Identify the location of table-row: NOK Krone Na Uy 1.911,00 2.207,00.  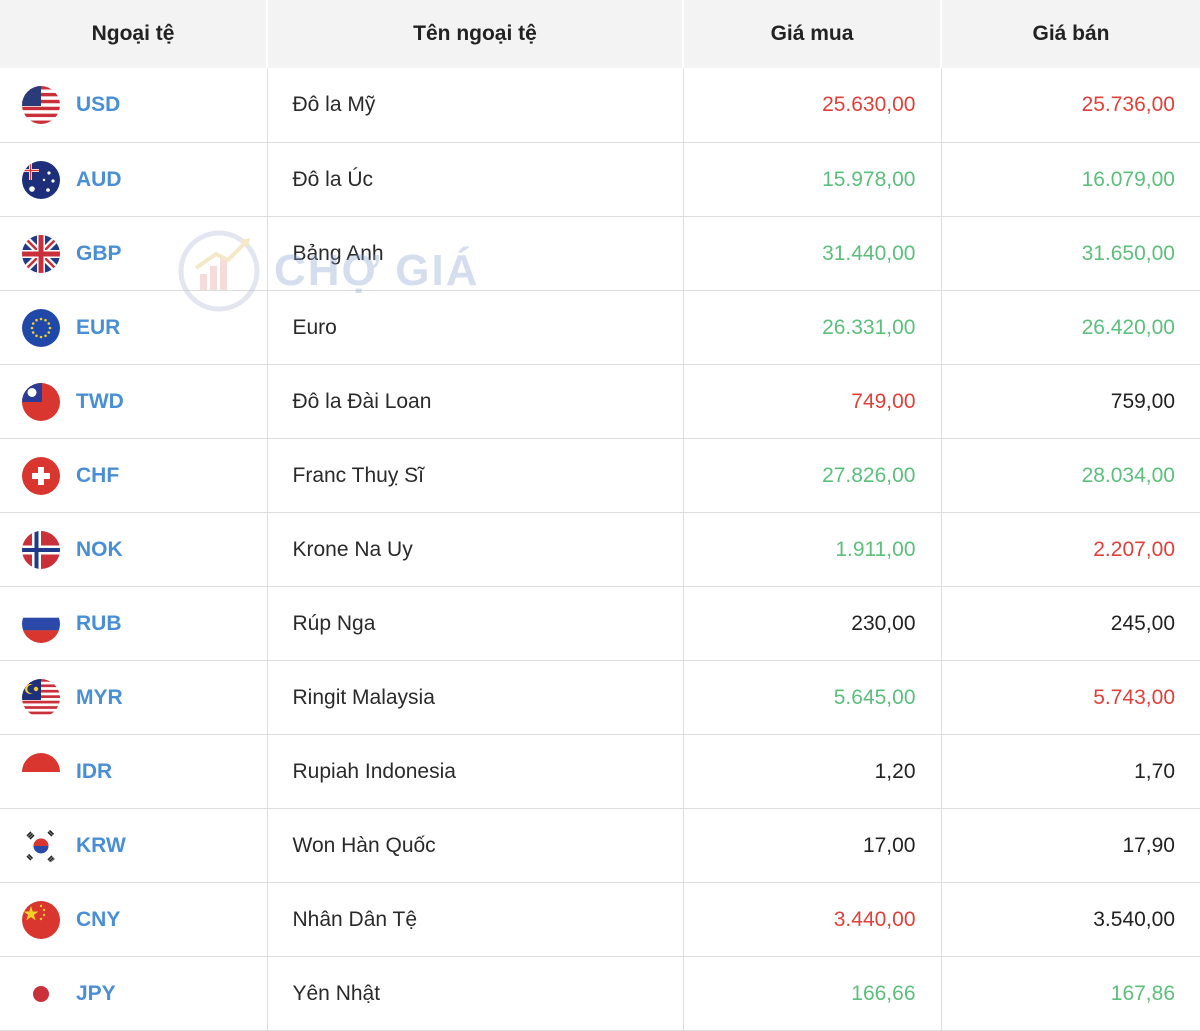
(600, 549).